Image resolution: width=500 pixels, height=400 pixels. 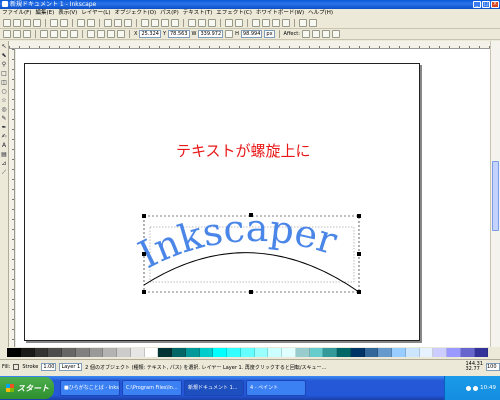 I want to click on fill-stroke-icon, so click(x=256, y=23).